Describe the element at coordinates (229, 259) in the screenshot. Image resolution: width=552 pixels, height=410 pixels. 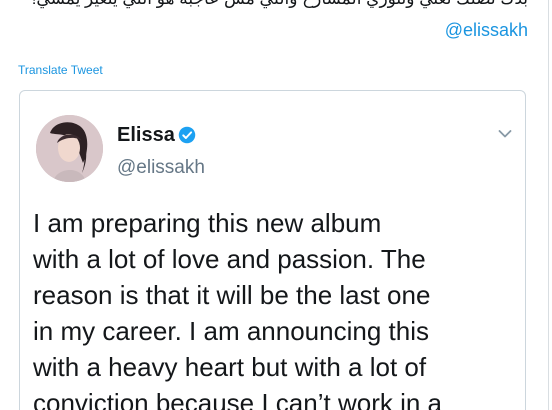
I see `tweet-text-line: with a lot of love and passion. The` at that location.